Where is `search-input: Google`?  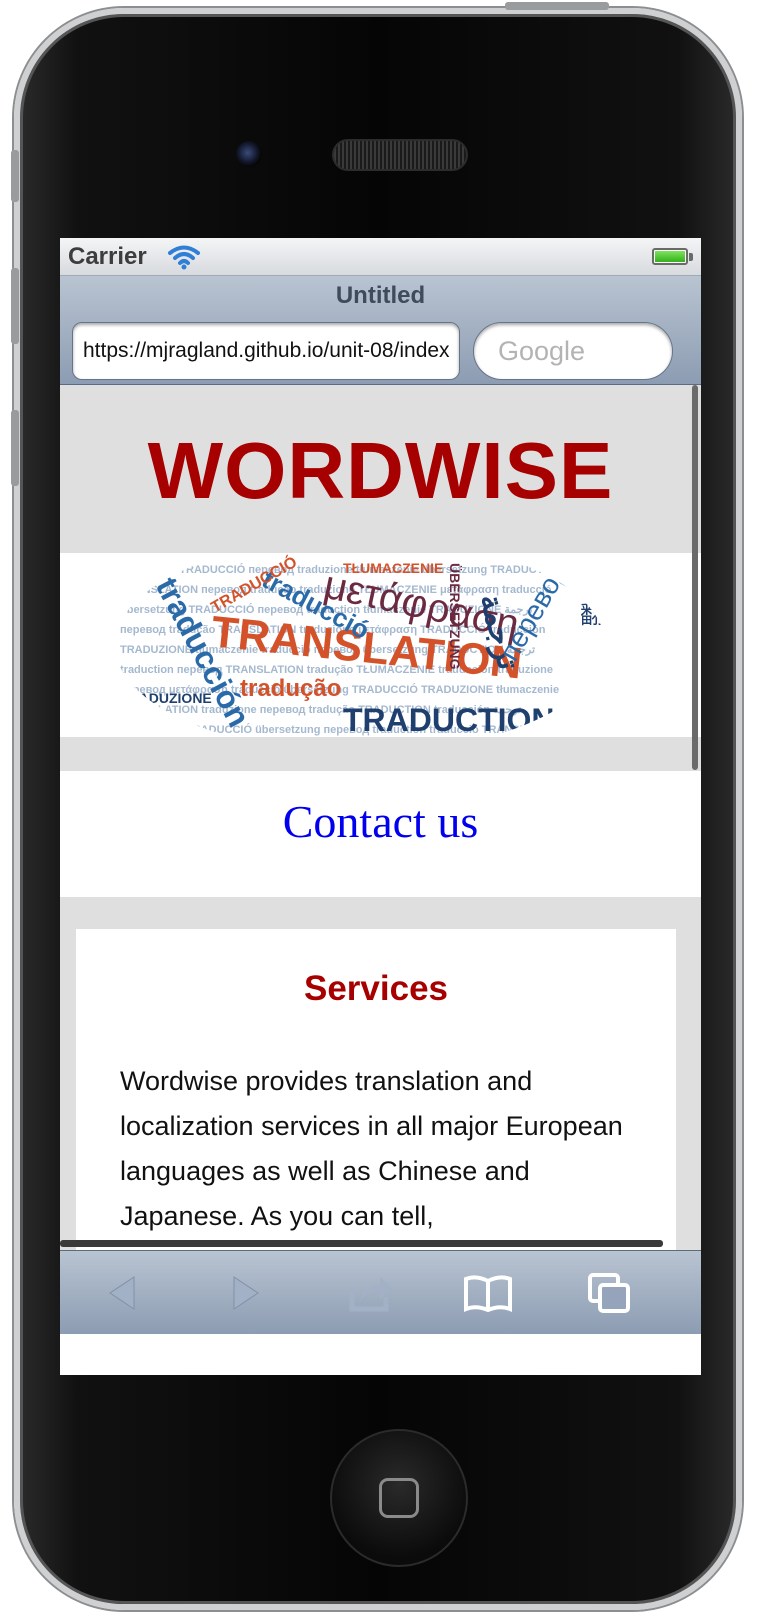
search-input: Google is located at coordinates (573, 351).